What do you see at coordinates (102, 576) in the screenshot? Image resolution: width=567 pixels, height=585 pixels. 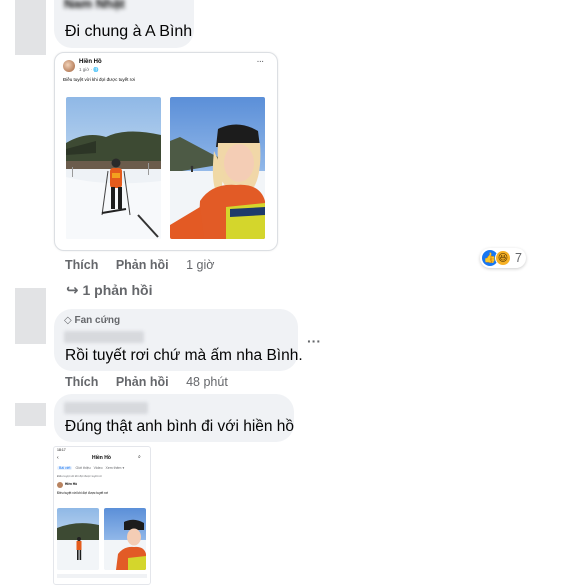 I see `reaction-row` at bounding box center [102, 576].